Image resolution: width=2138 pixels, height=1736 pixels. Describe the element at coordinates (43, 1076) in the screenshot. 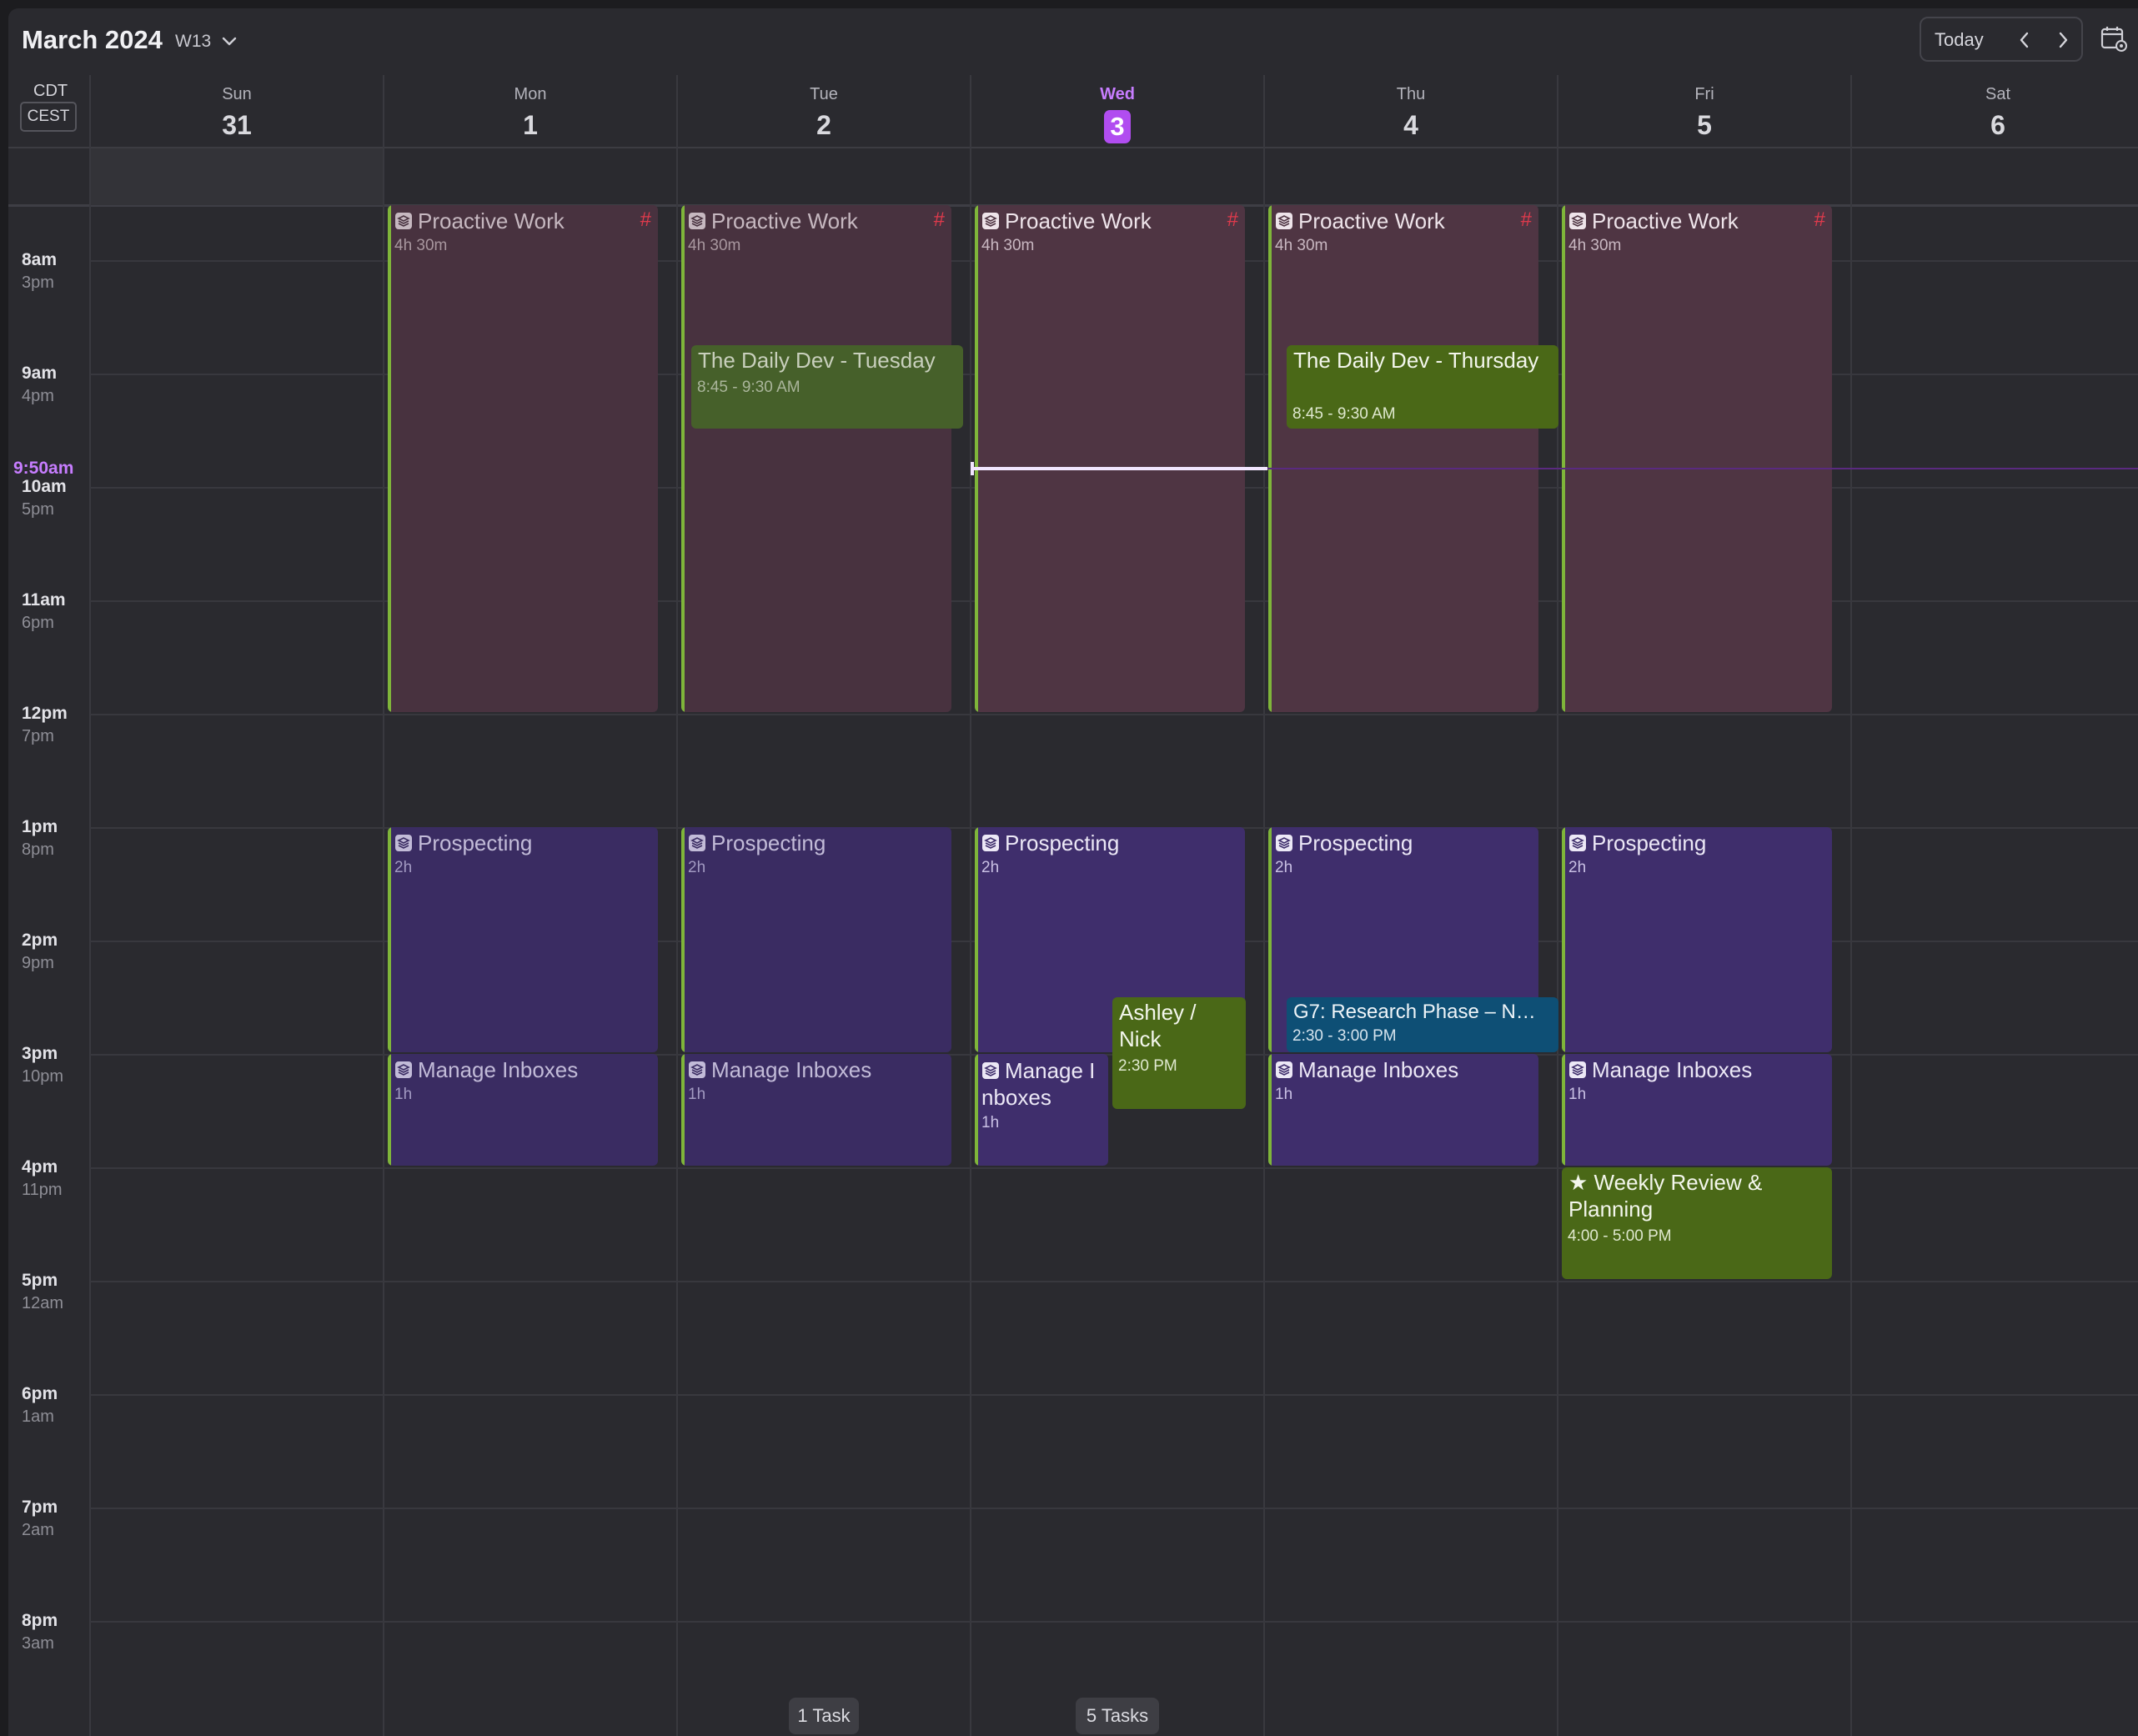

I see `hour-label-secondary: 10pm` at that location.